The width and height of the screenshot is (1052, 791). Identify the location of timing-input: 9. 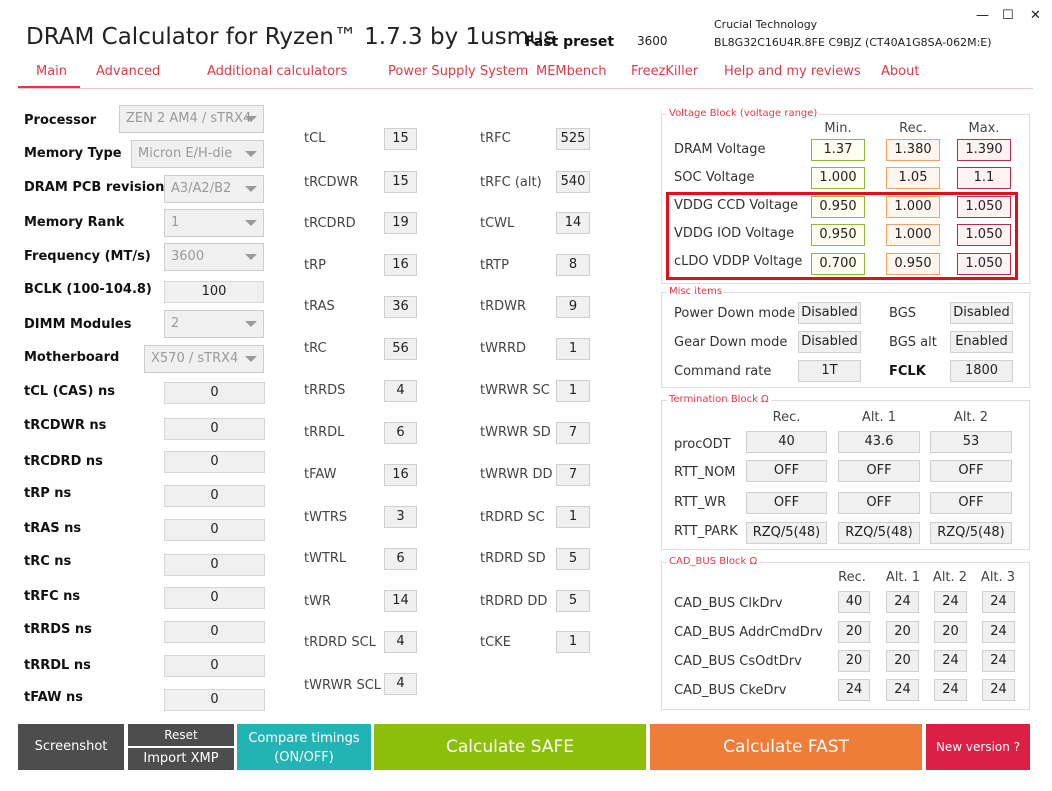
(573, 307).